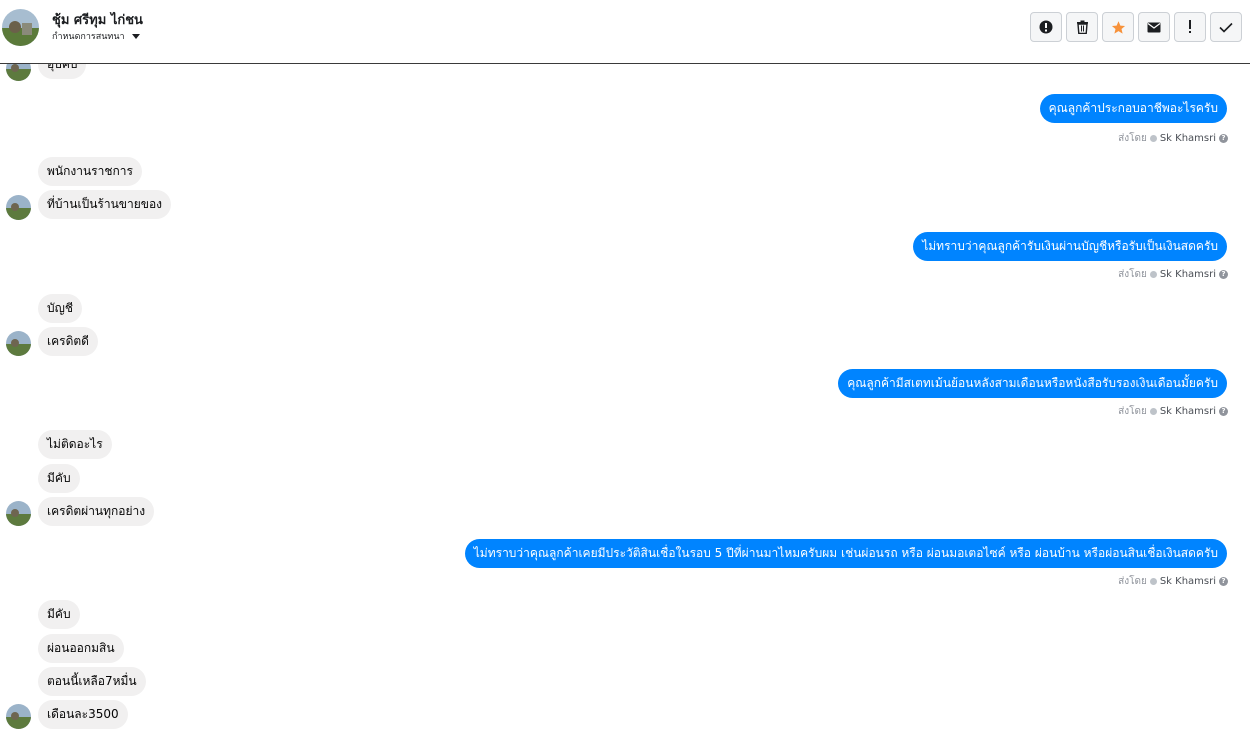 This screenshot has width=1250, height=740. I want to click on contact-name: ชุ้ม ศรีทุม ไก่ชน, so click(97, 19).